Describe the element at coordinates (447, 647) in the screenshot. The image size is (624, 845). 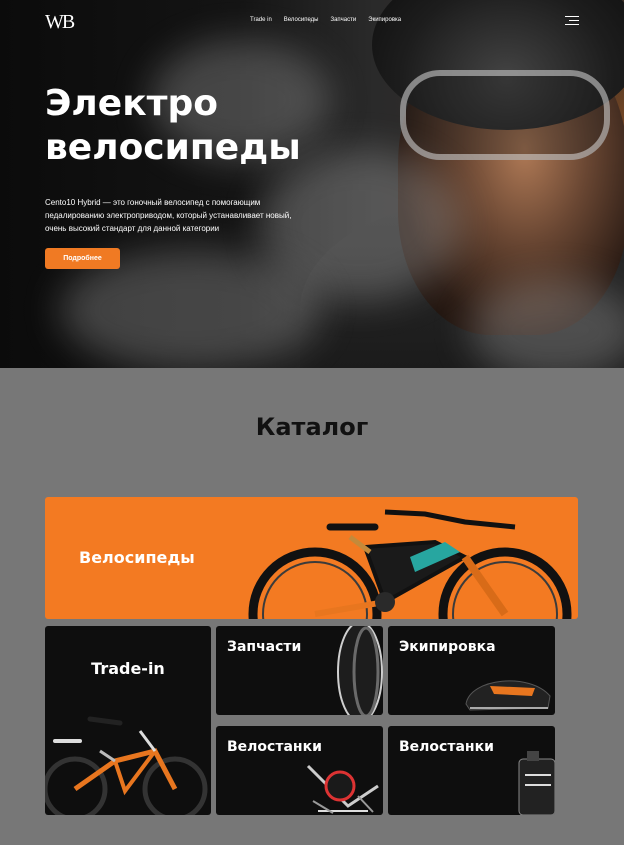
I see `card-label: Экипировка` at that location.